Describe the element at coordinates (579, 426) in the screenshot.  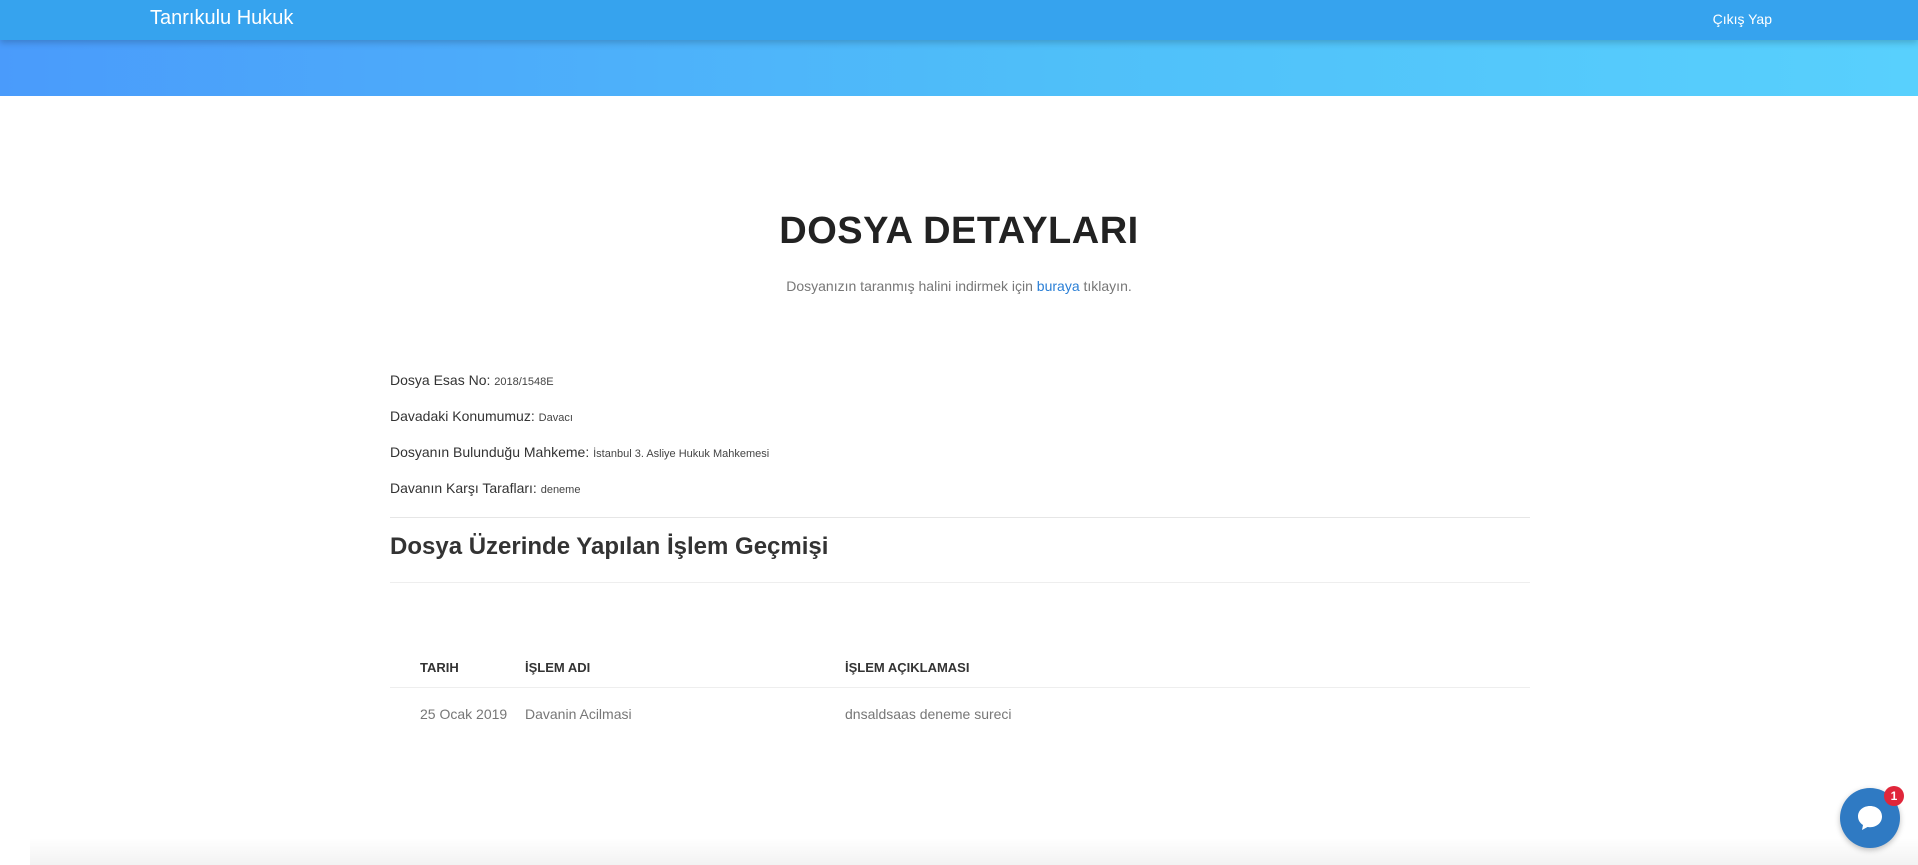
I see `detail-row-position: Davadaki Konumumuz: Davacı` at that location.